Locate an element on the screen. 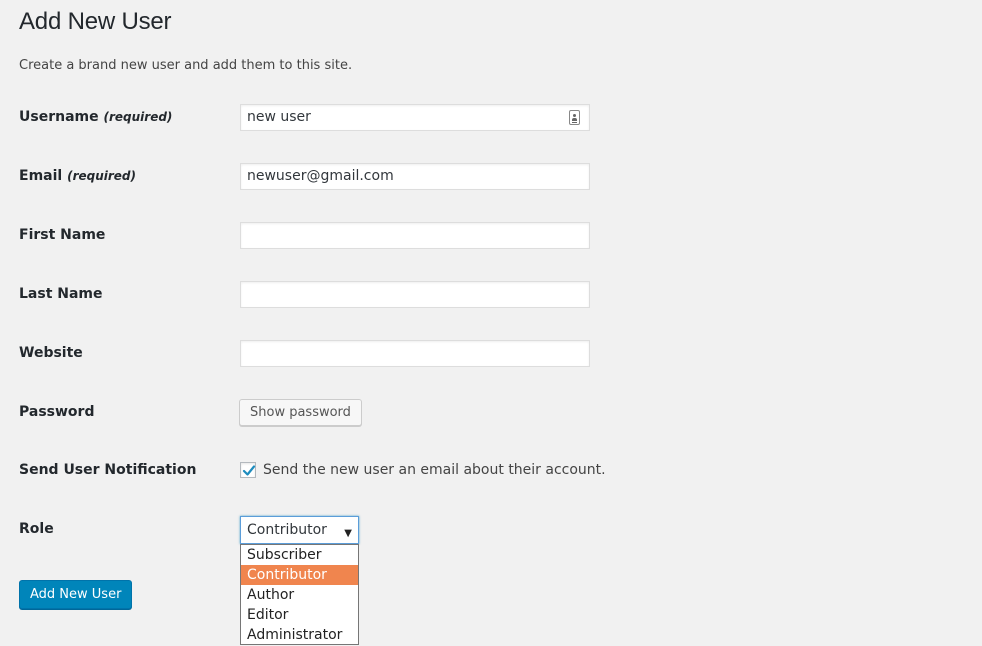 Image resolution: width=982 pixels, height=646 pixels. contact-card-icon is located at coordinates (574, 117).